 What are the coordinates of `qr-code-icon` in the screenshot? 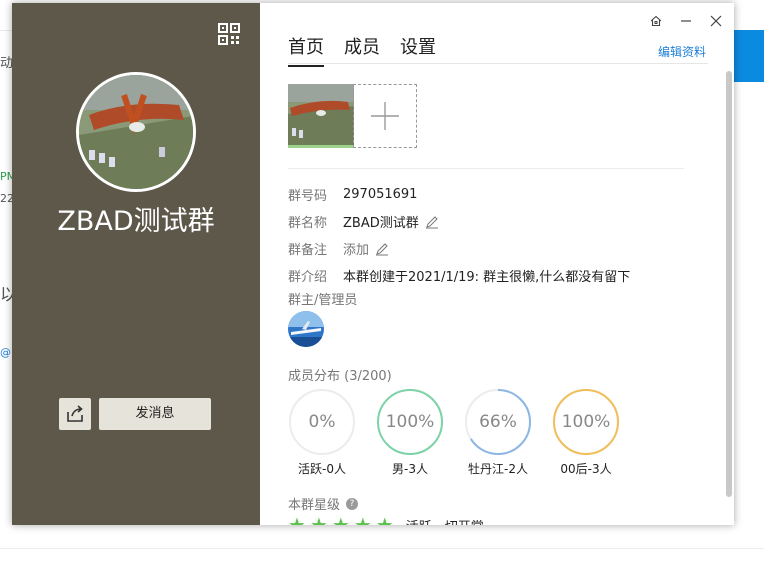 It's located at (229, 34).